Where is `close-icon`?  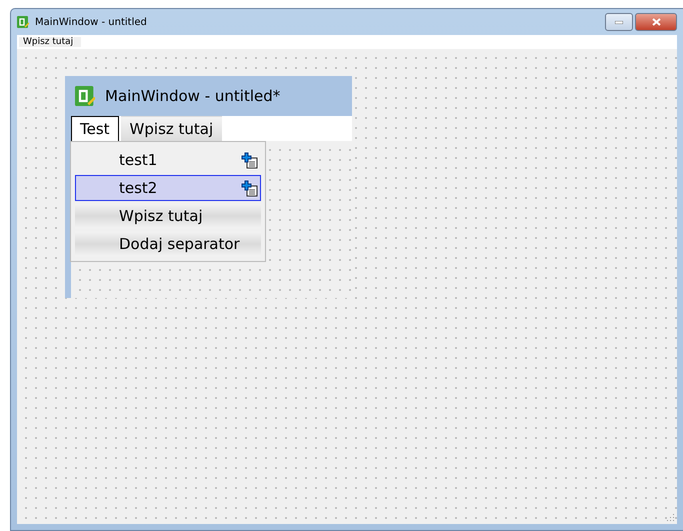
close-icon is located at coordinates (656, 22).